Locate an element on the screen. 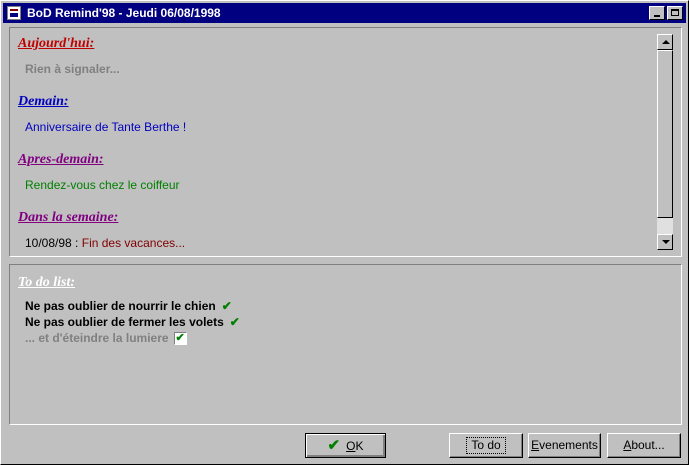 The image size is (689, 465). todo-heading: To do list: is located at coordinates (47, 282).